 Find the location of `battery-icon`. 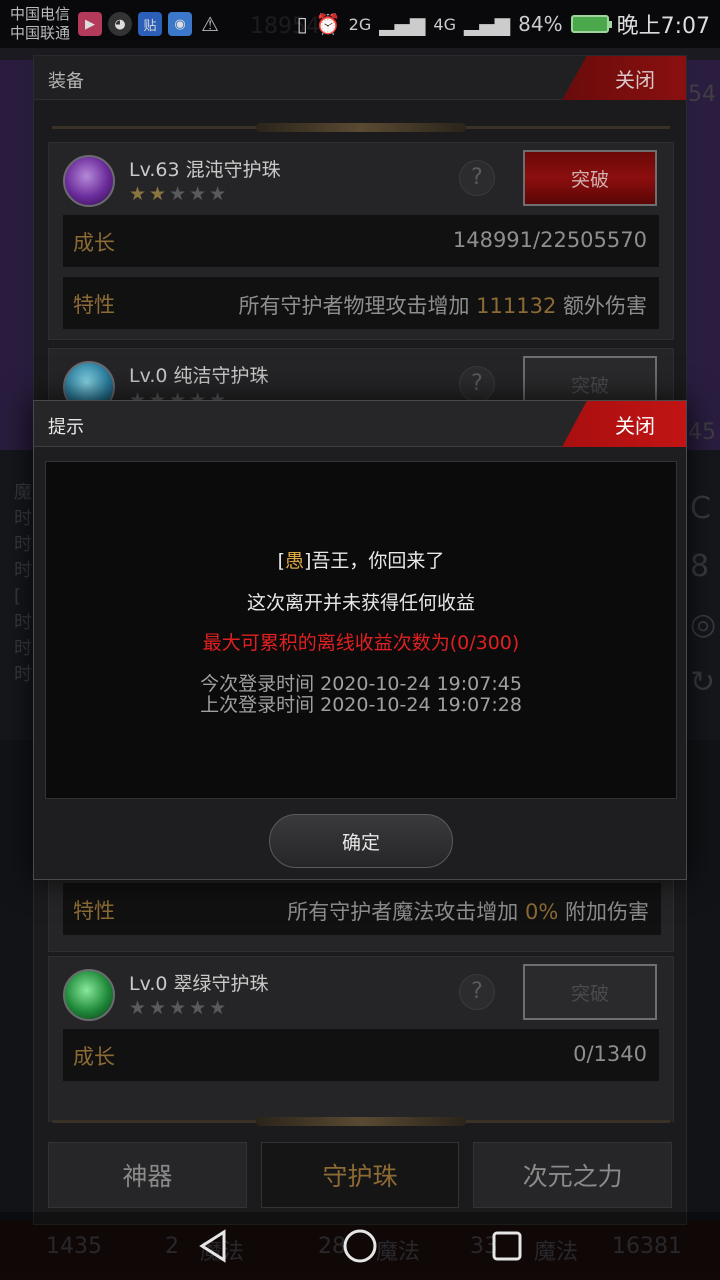

battery-icon is located at coordinates (591, 24).